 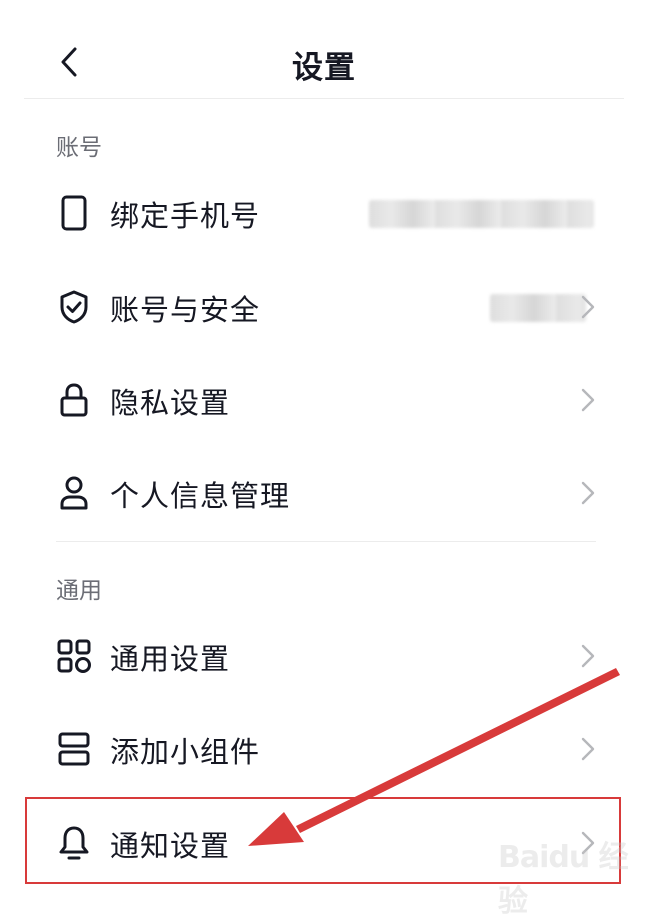 I want to click on bell-icon, so click(x=74, y=843).